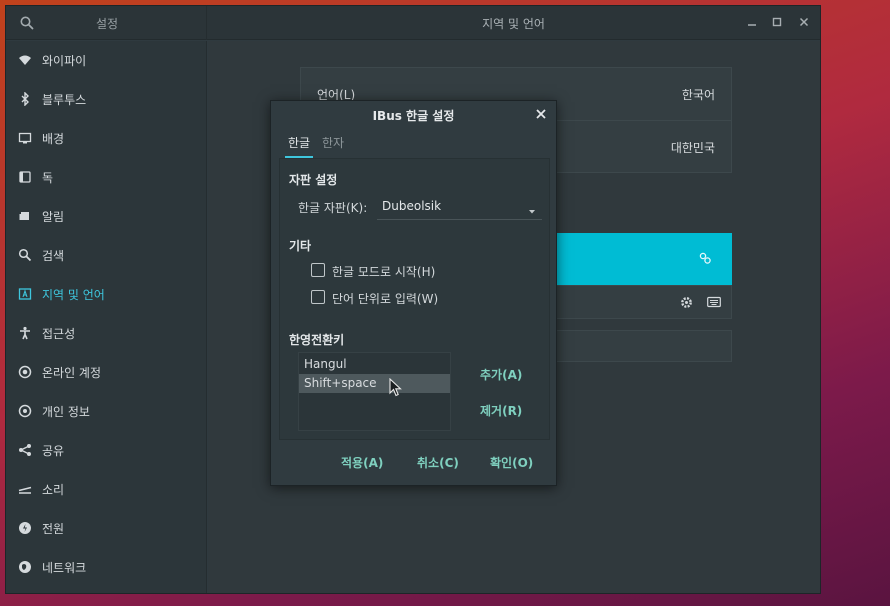 This screenshot has width=890, height=606. I want to click on privacy-icon, so click(25, 411).